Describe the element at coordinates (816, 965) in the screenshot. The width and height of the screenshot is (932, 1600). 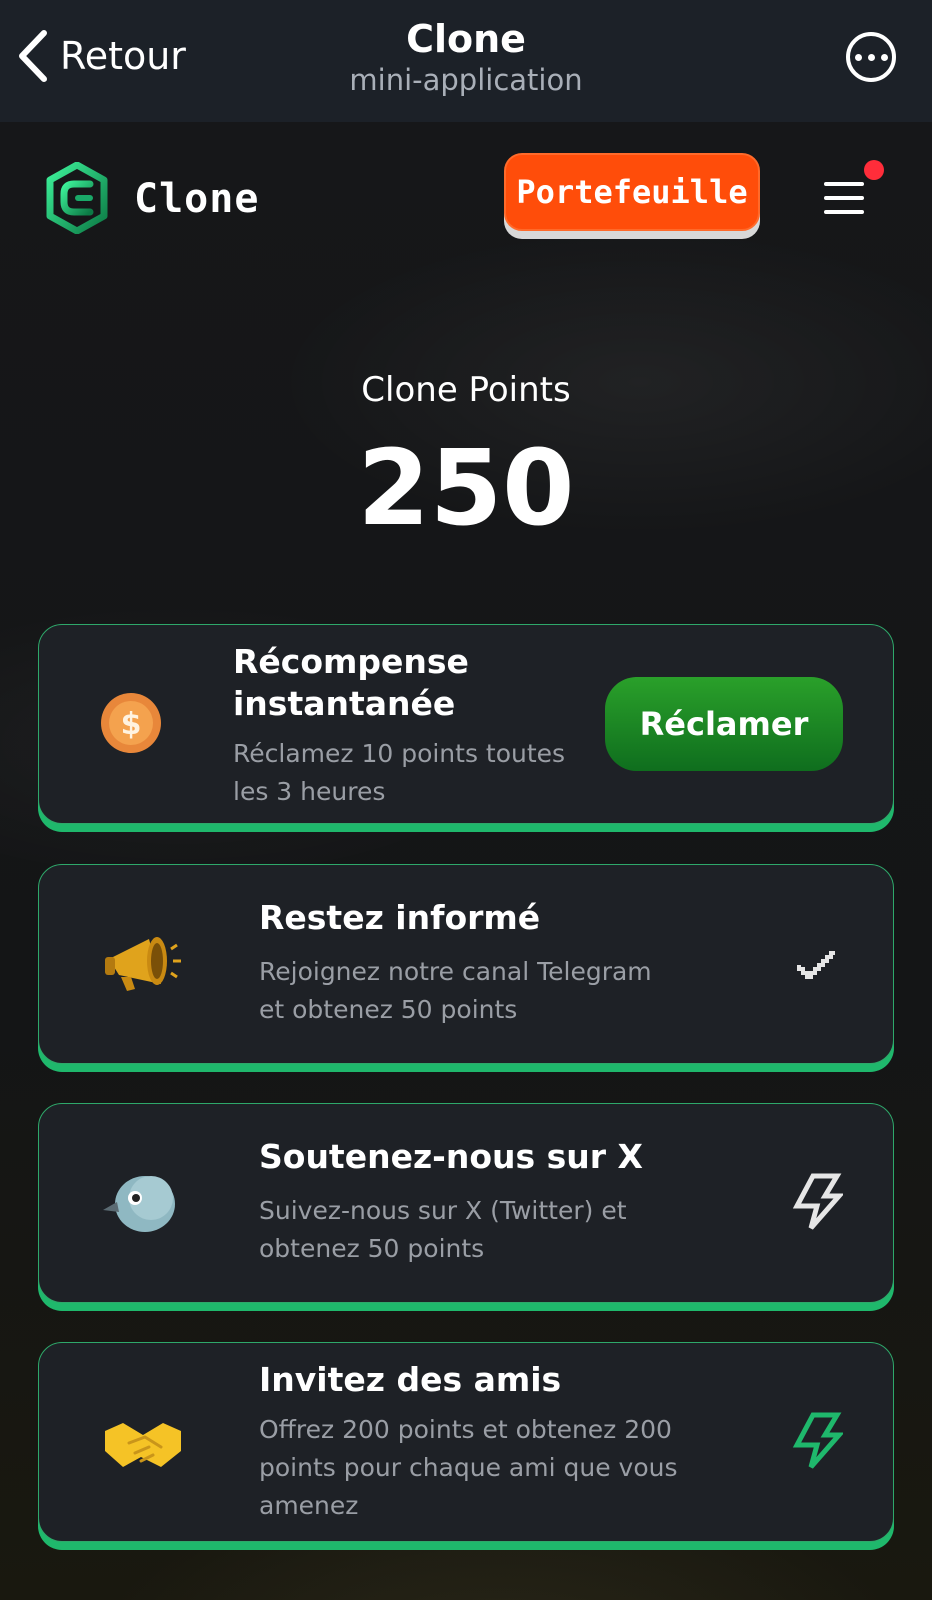
I see `check-icon` at that location.